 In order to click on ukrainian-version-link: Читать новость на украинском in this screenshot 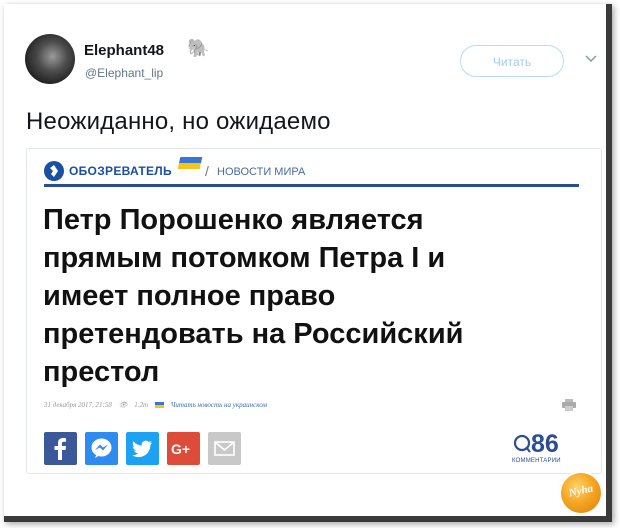, I will do `click(219, 405)`.